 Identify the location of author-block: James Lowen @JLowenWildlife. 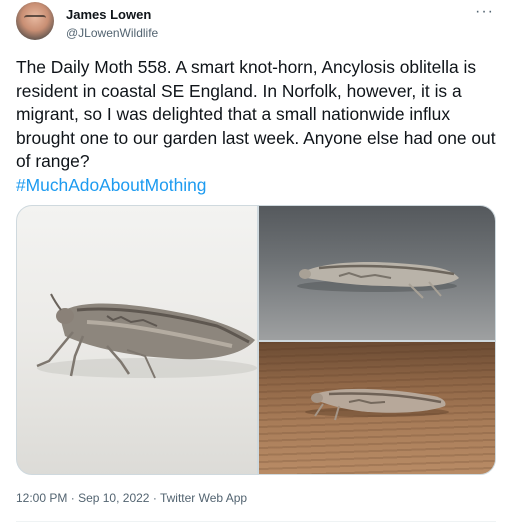
(112, 24).